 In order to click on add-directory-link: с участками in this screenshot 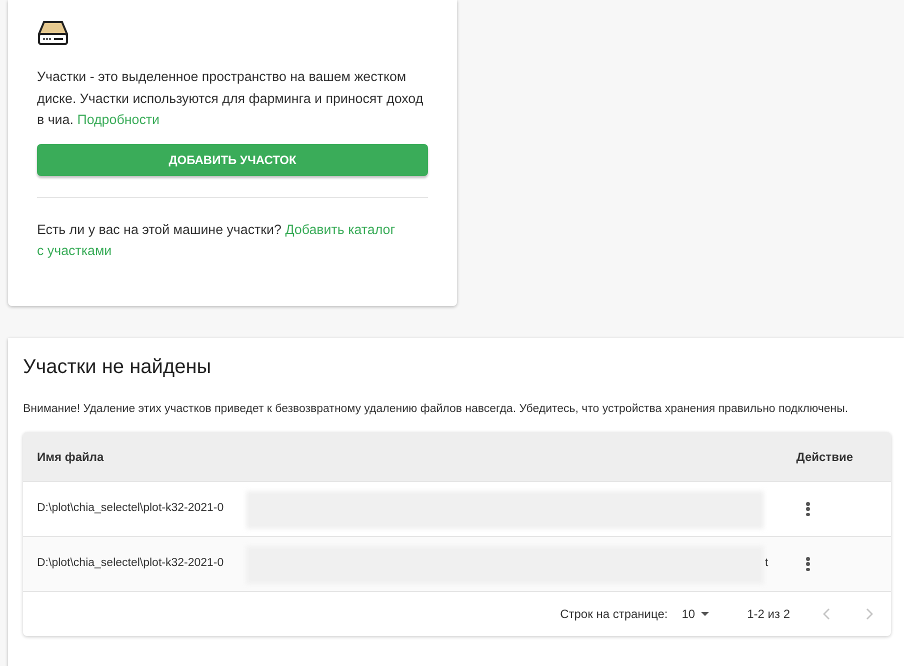, I will do `click(74, 250)`.